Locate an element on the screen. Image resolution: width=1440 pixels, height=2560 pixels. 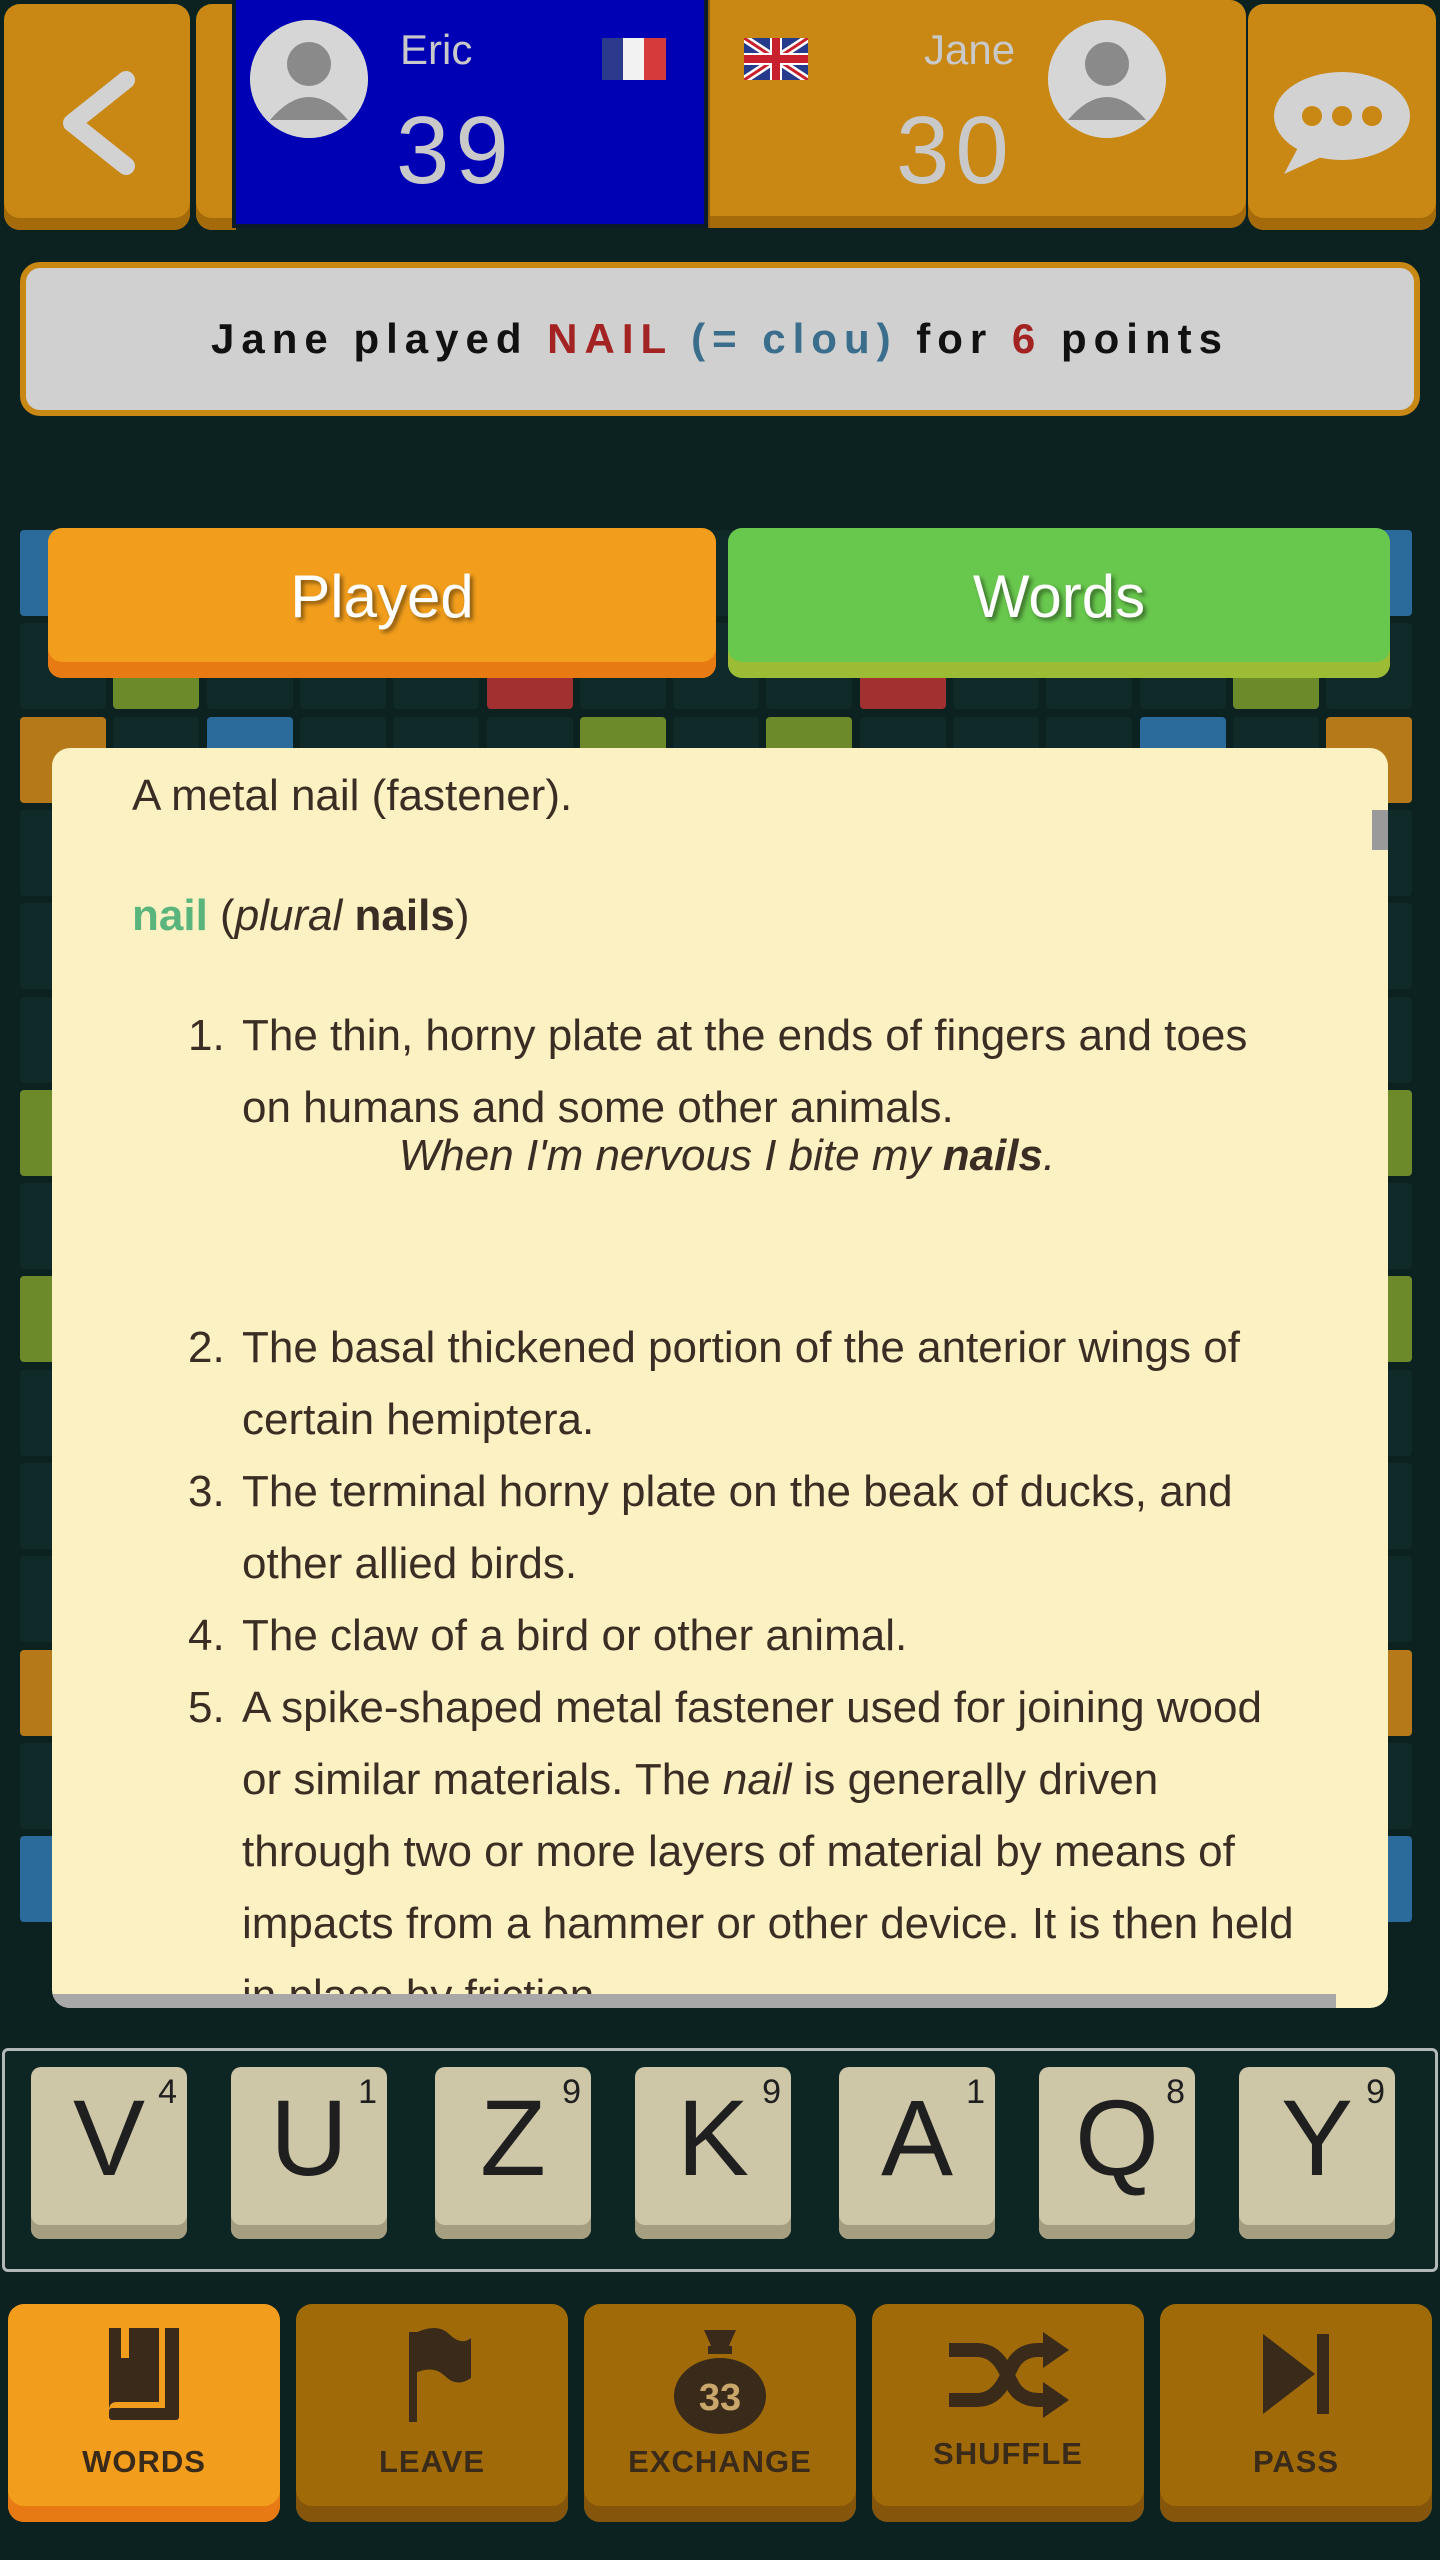
player-name: Eric is located at coordinates (436, 49).